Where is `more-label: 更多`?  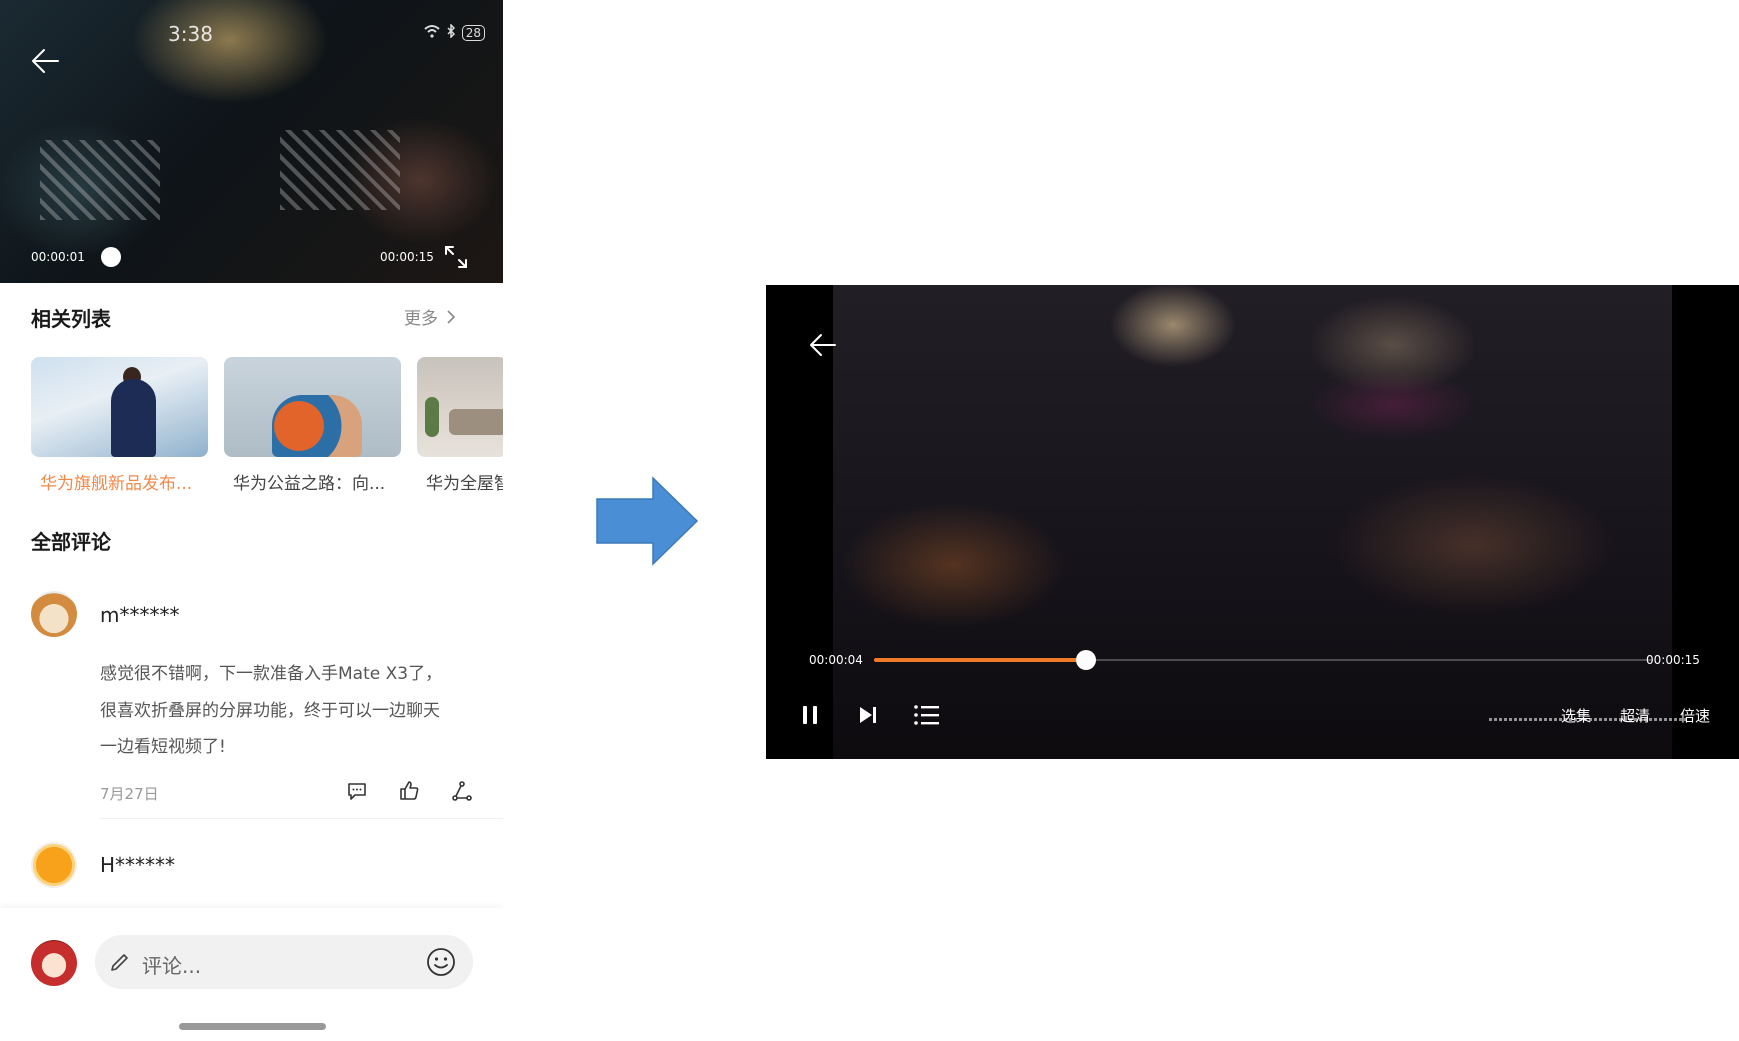
more-label: 更多 is located at coordinates (421, 319).